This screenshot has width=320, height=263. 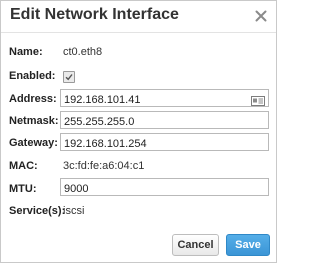 I want to click on mtu-input, so click(x=152, y=189).